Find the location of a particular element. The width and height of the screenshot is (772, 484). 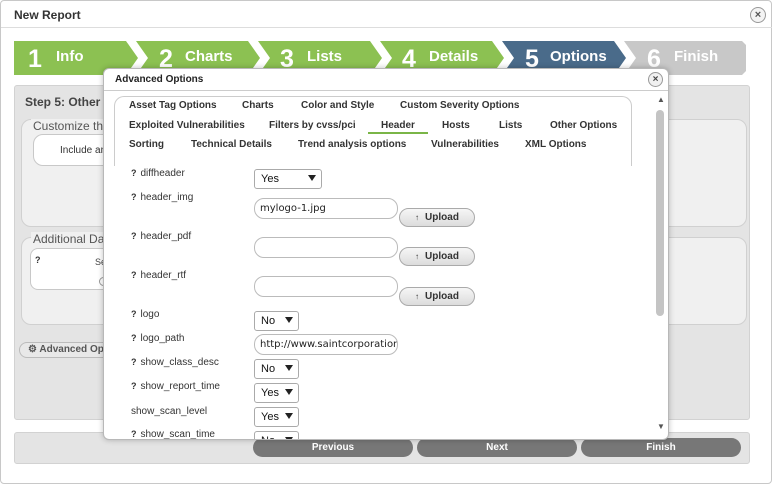

step-label: Lists is located at coordinates (325, 56).